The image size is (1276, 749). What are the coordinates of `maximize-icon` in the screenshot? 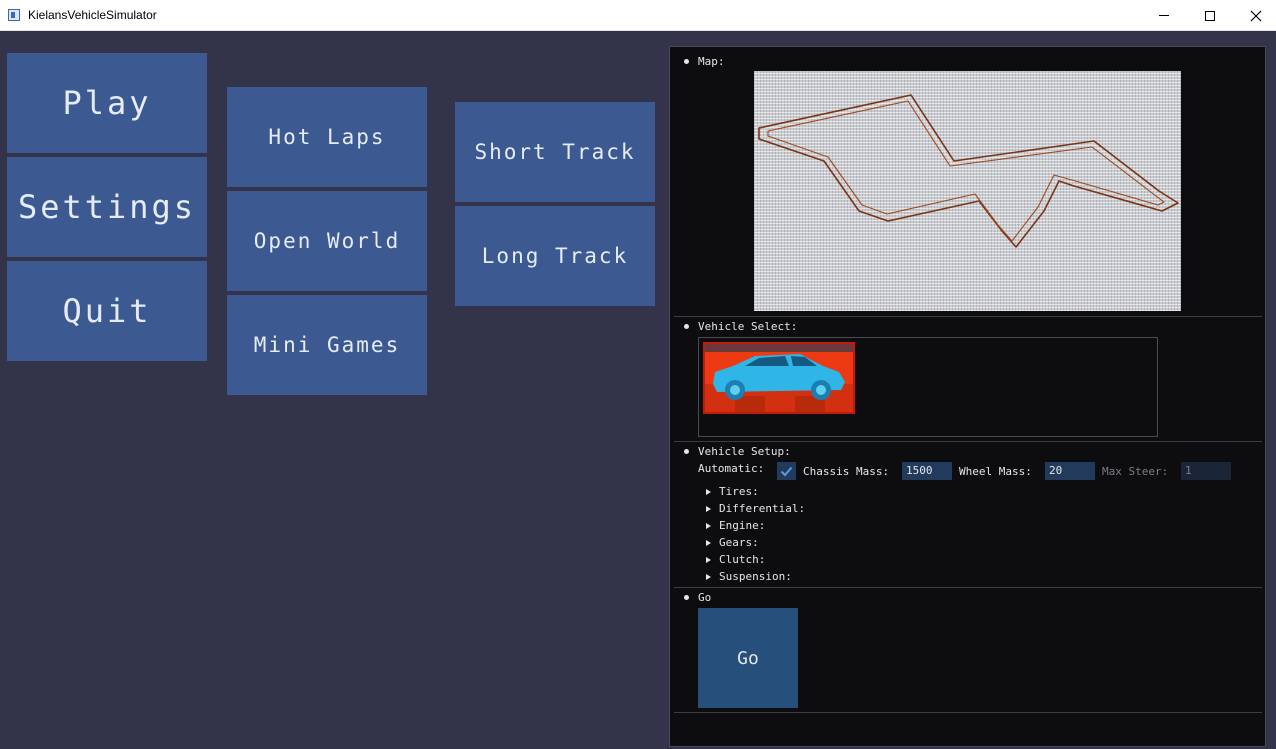 It's located at (1210, 15).